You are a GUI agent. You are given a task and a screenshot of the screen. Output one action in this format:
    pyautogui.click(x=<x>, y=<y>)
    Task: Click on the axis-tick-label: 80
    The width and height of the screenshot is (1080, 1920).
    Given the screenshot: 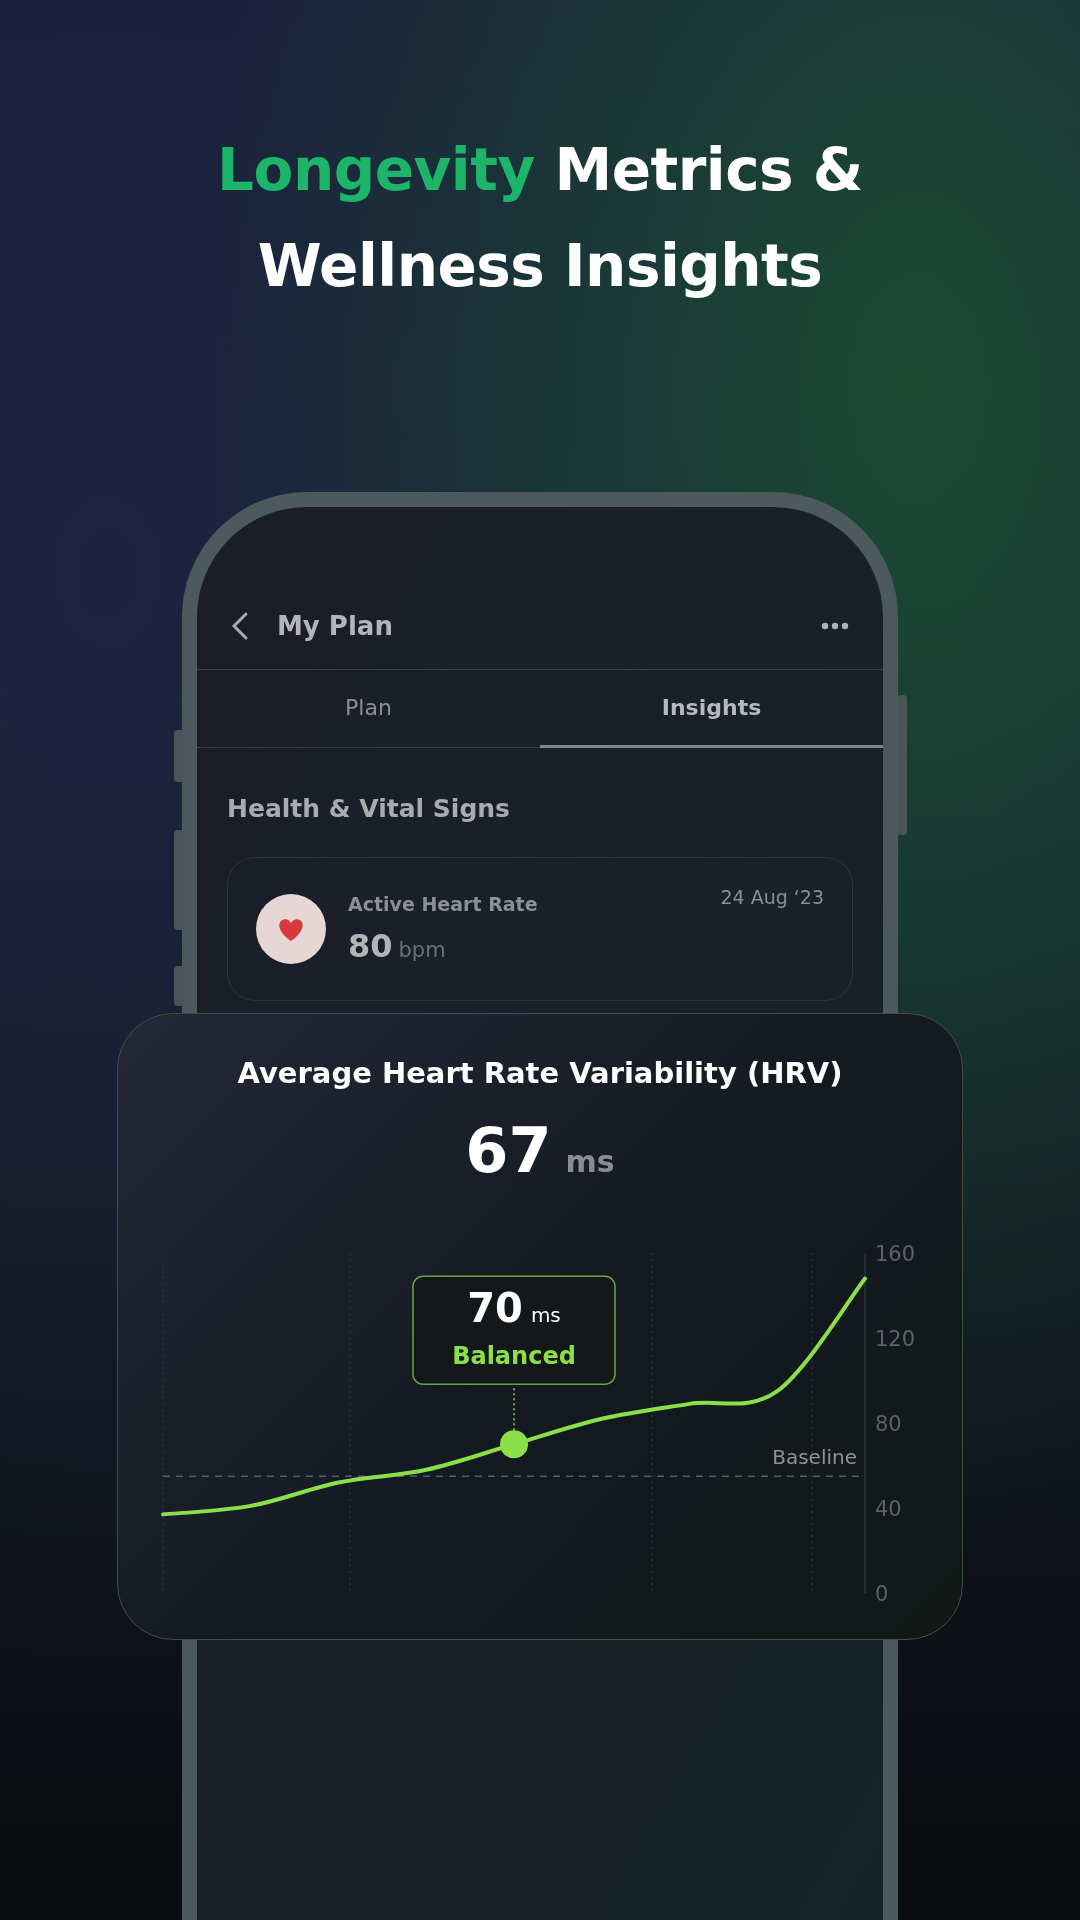 What is the action you would take?
    pyautogui.click(x=888, y=1424)
    